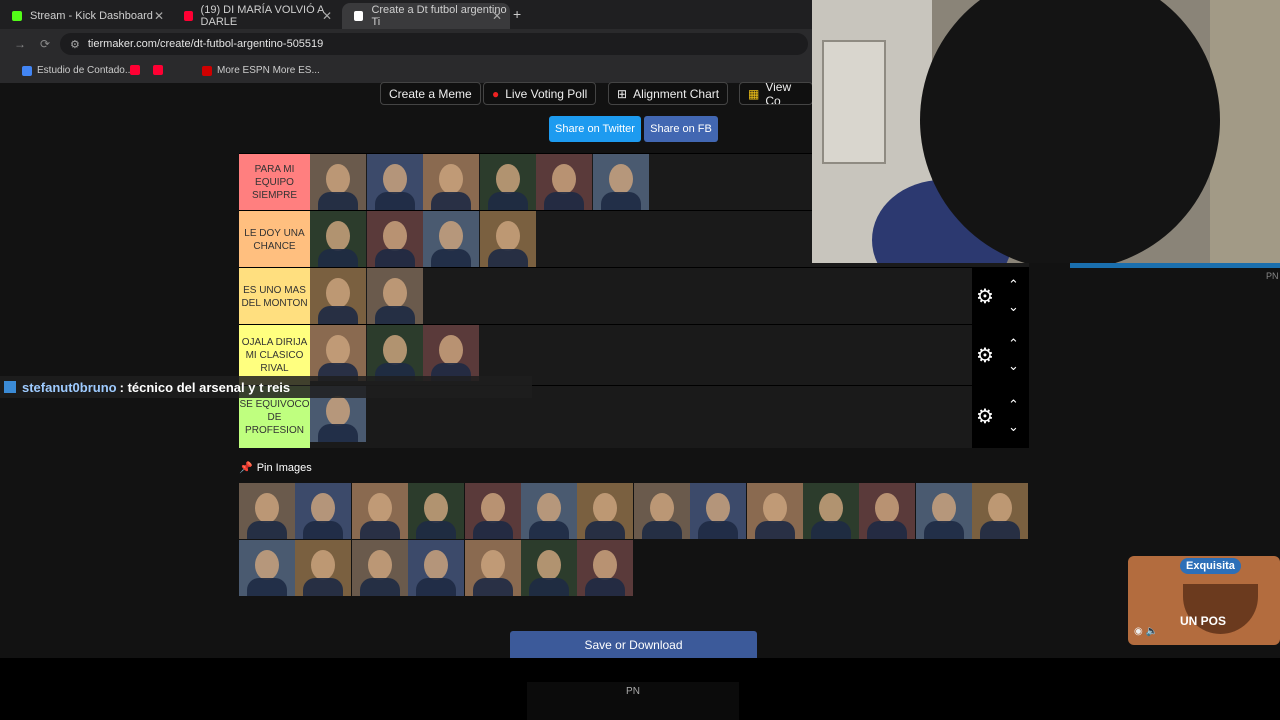  Describe the element at coordinates (1046, 131) in the screenshot. I see `webcam-overlay` at that location.